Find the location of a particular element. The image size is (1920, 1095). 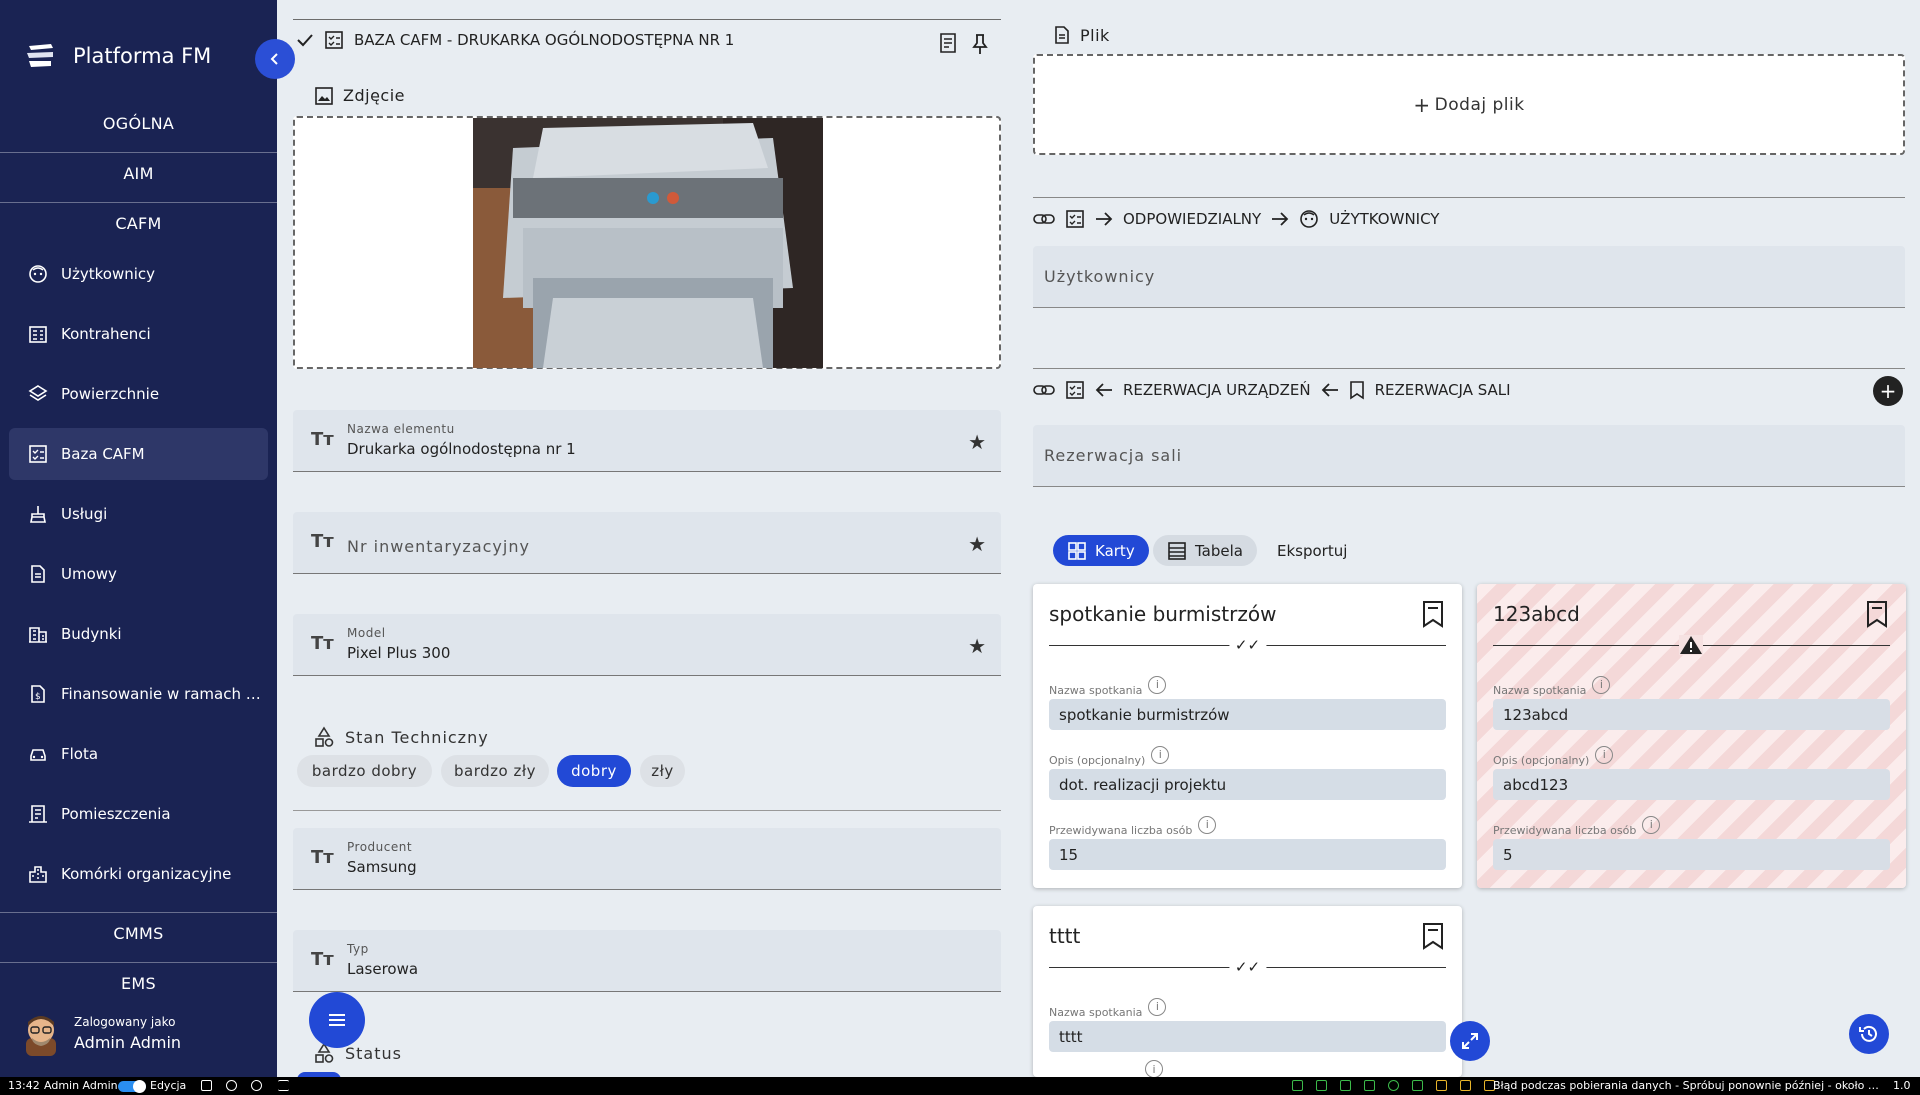

broom-icon is located at coordinates (38, 514).